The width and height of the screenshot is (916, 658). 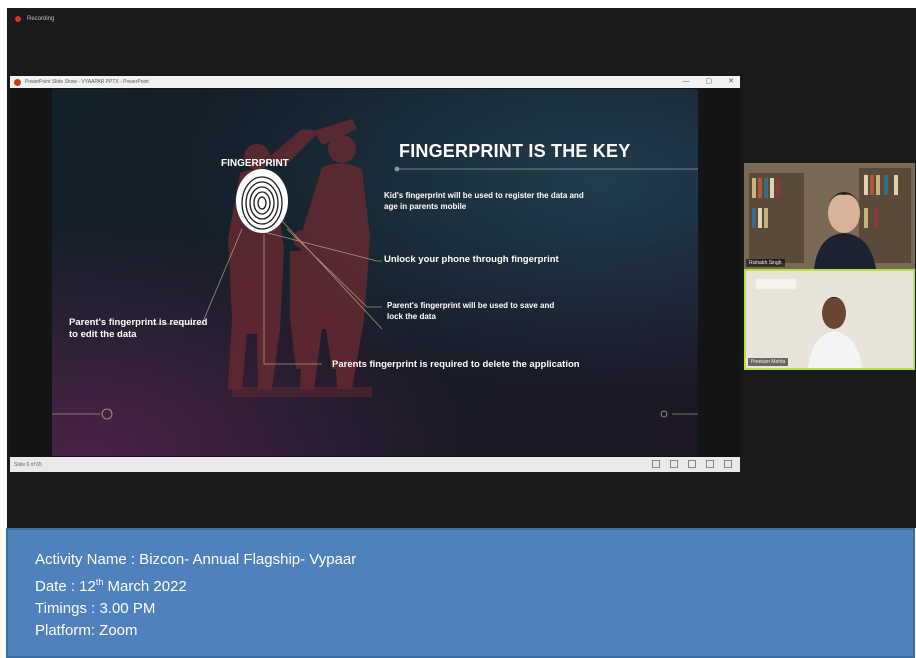 I want to click on participant-name-1: Rishabh Singh, so click(x=765, y=263).